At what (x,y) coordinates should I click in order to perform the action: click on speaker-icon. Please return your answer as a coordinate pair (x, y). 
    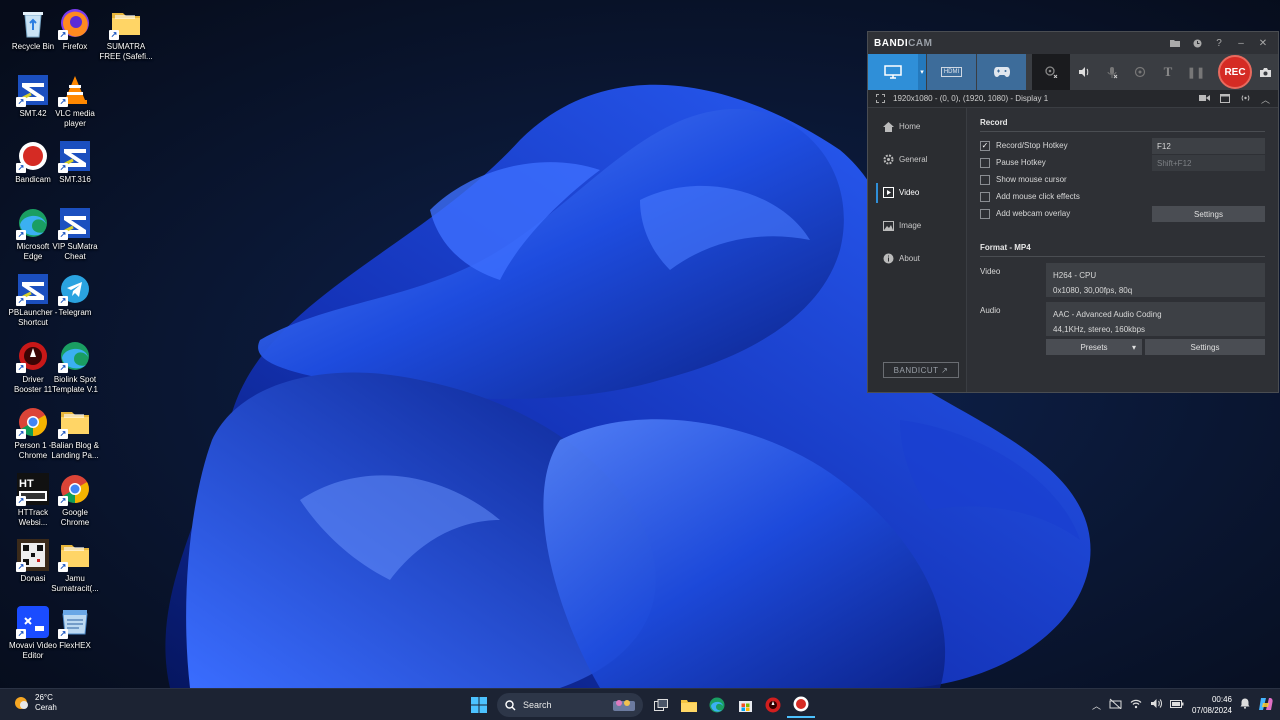
    Looking at the image, I should click on (1084, 72).